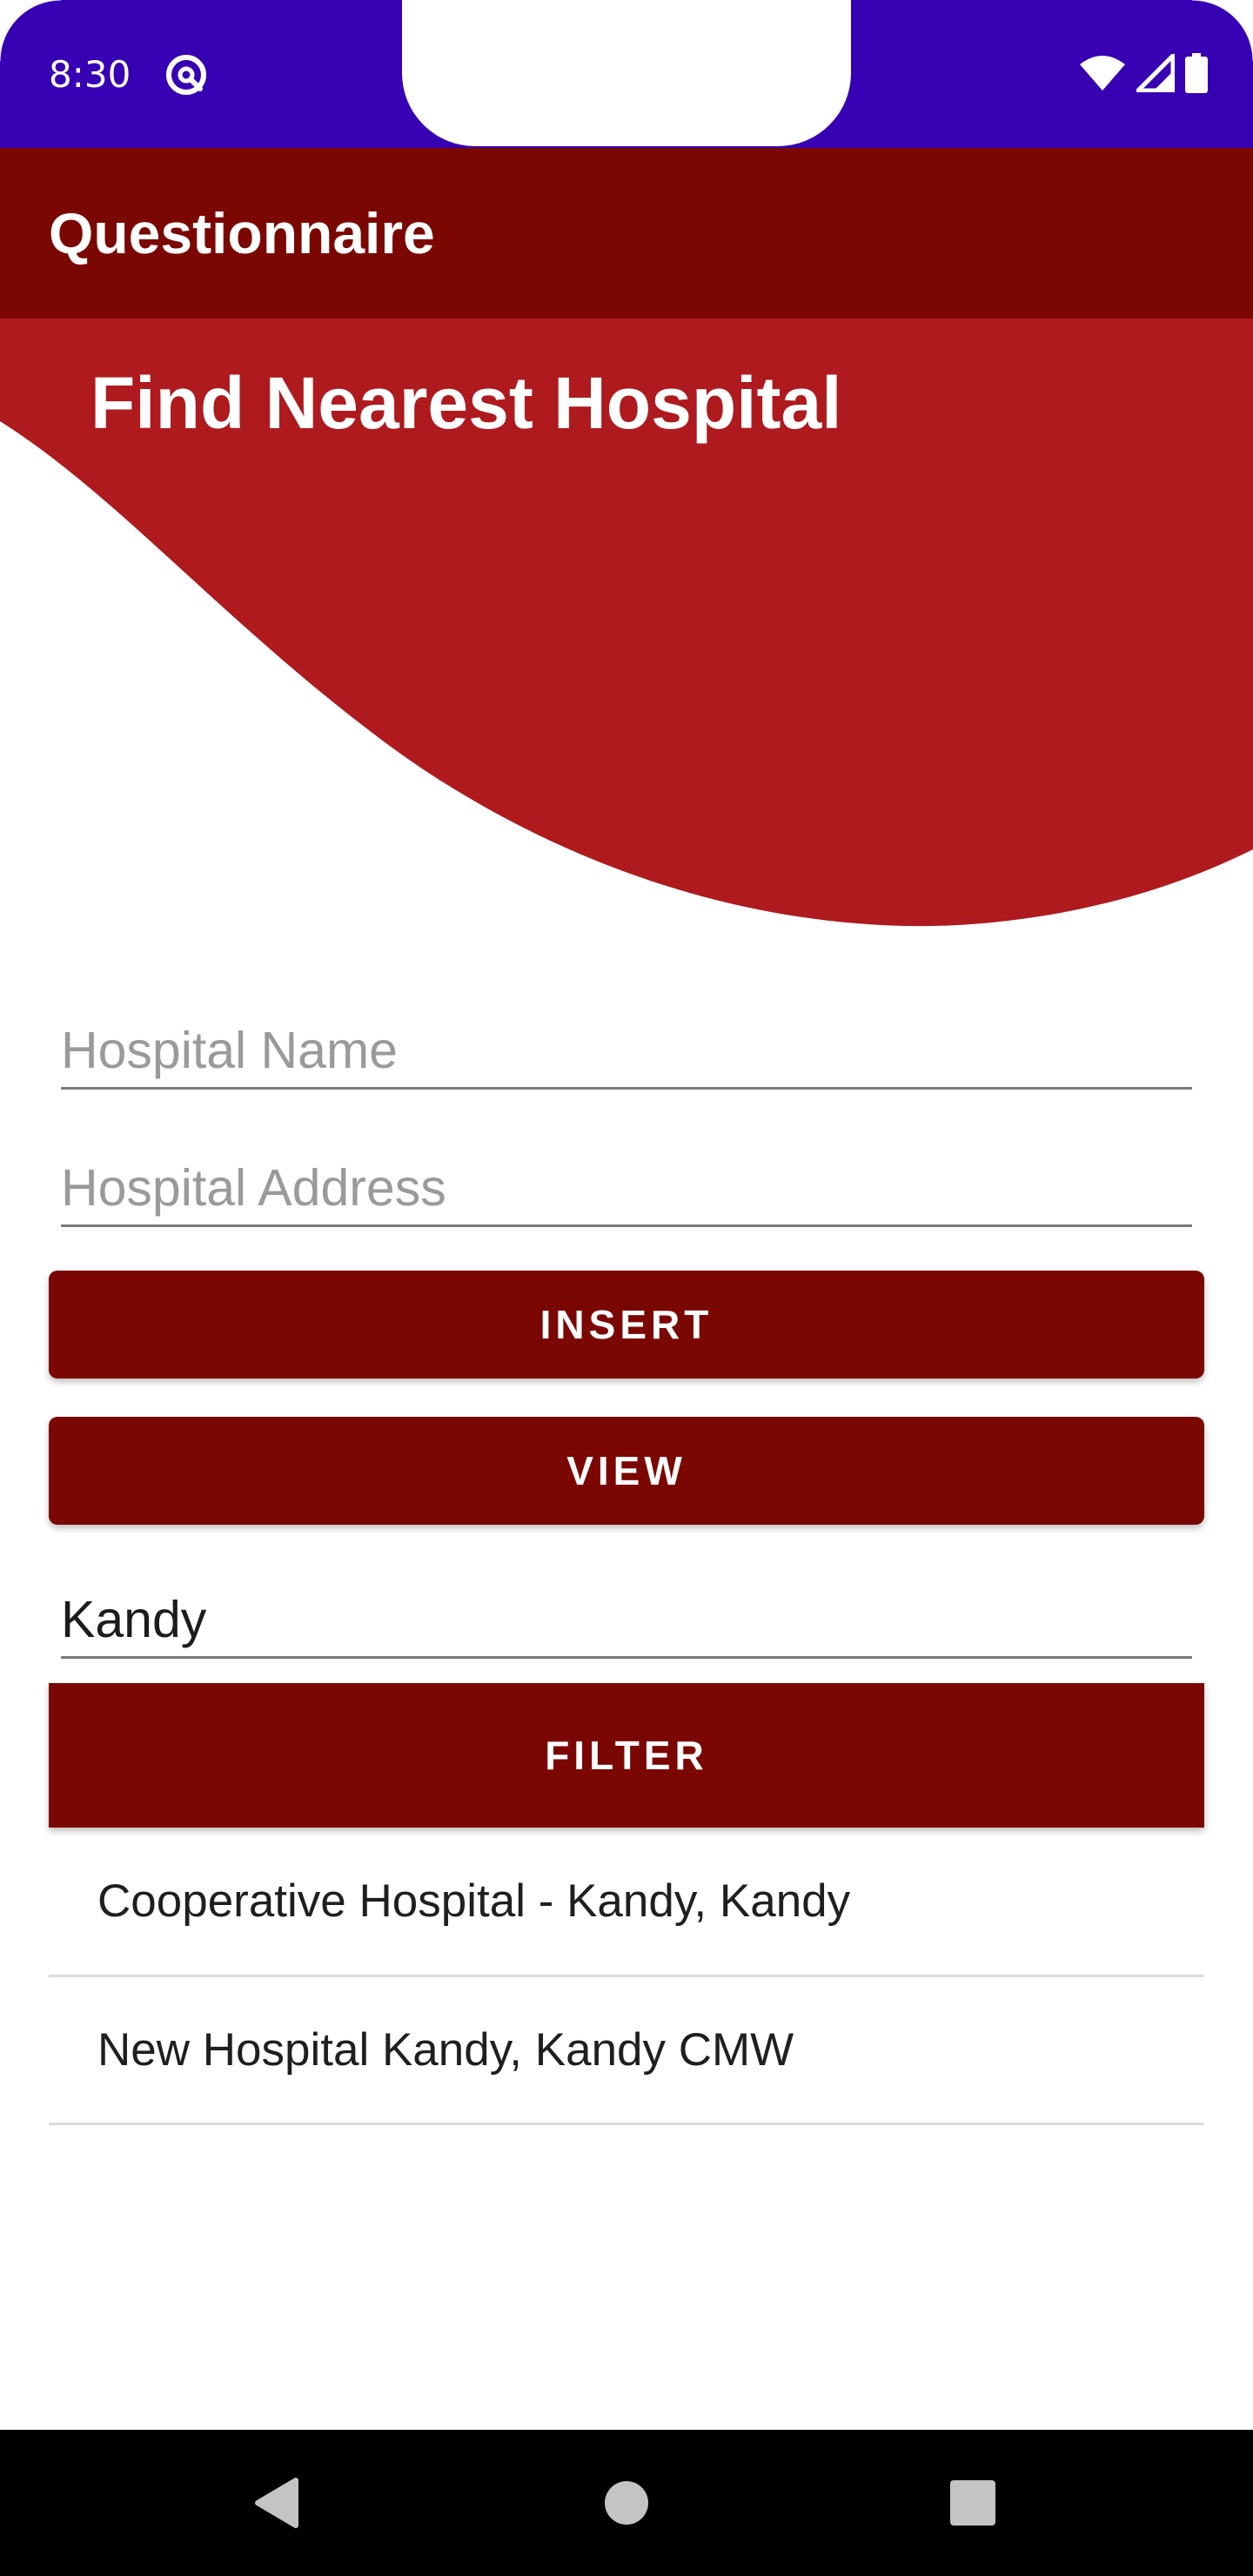 The height and width of the screenshot is (2576, 1253). What do you see at coordinates (466, 403) in the screenshot?
I see `page-title: Find Nearest Hospital` at bounding box center [466, 403].